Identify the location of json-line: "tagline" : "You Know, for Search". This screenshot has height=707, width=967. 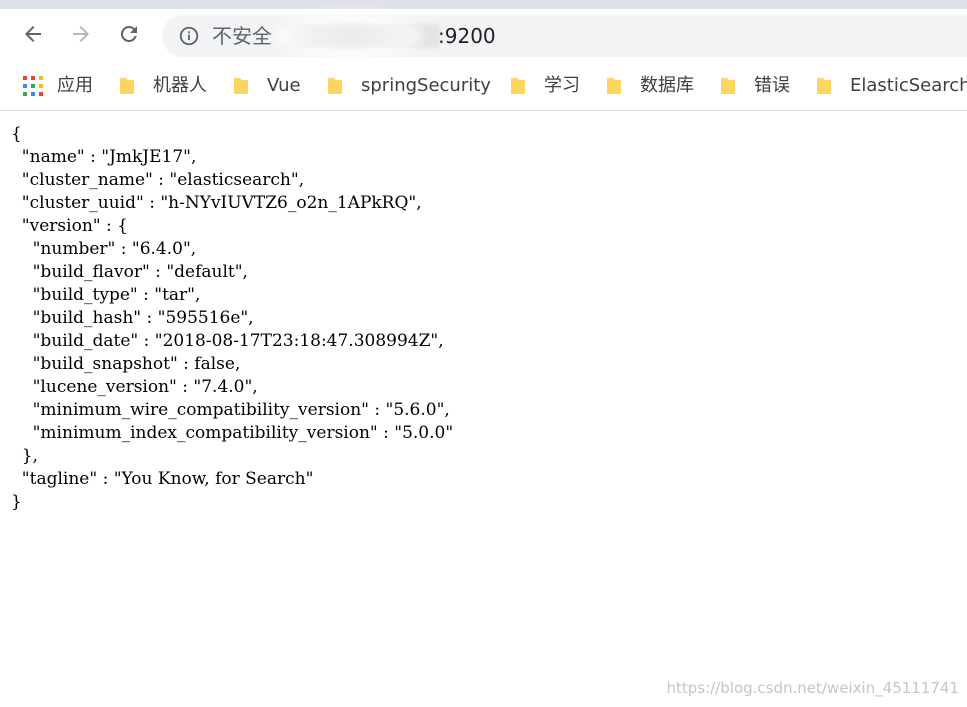
(162, 479).